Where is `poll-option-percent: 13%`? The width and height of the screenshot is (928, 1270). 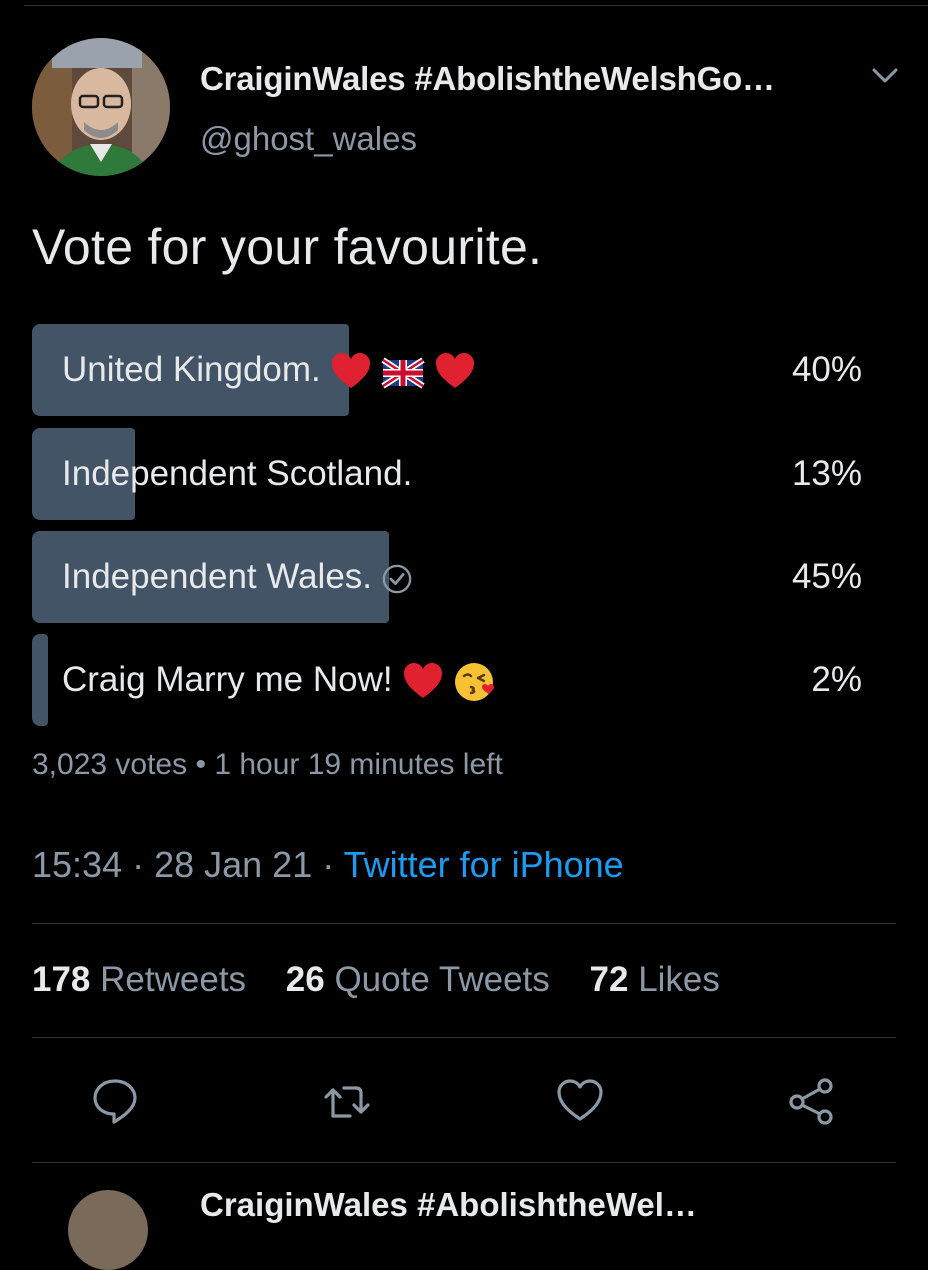 poll-option-percent: 13% is located at coordinates (826, 473).